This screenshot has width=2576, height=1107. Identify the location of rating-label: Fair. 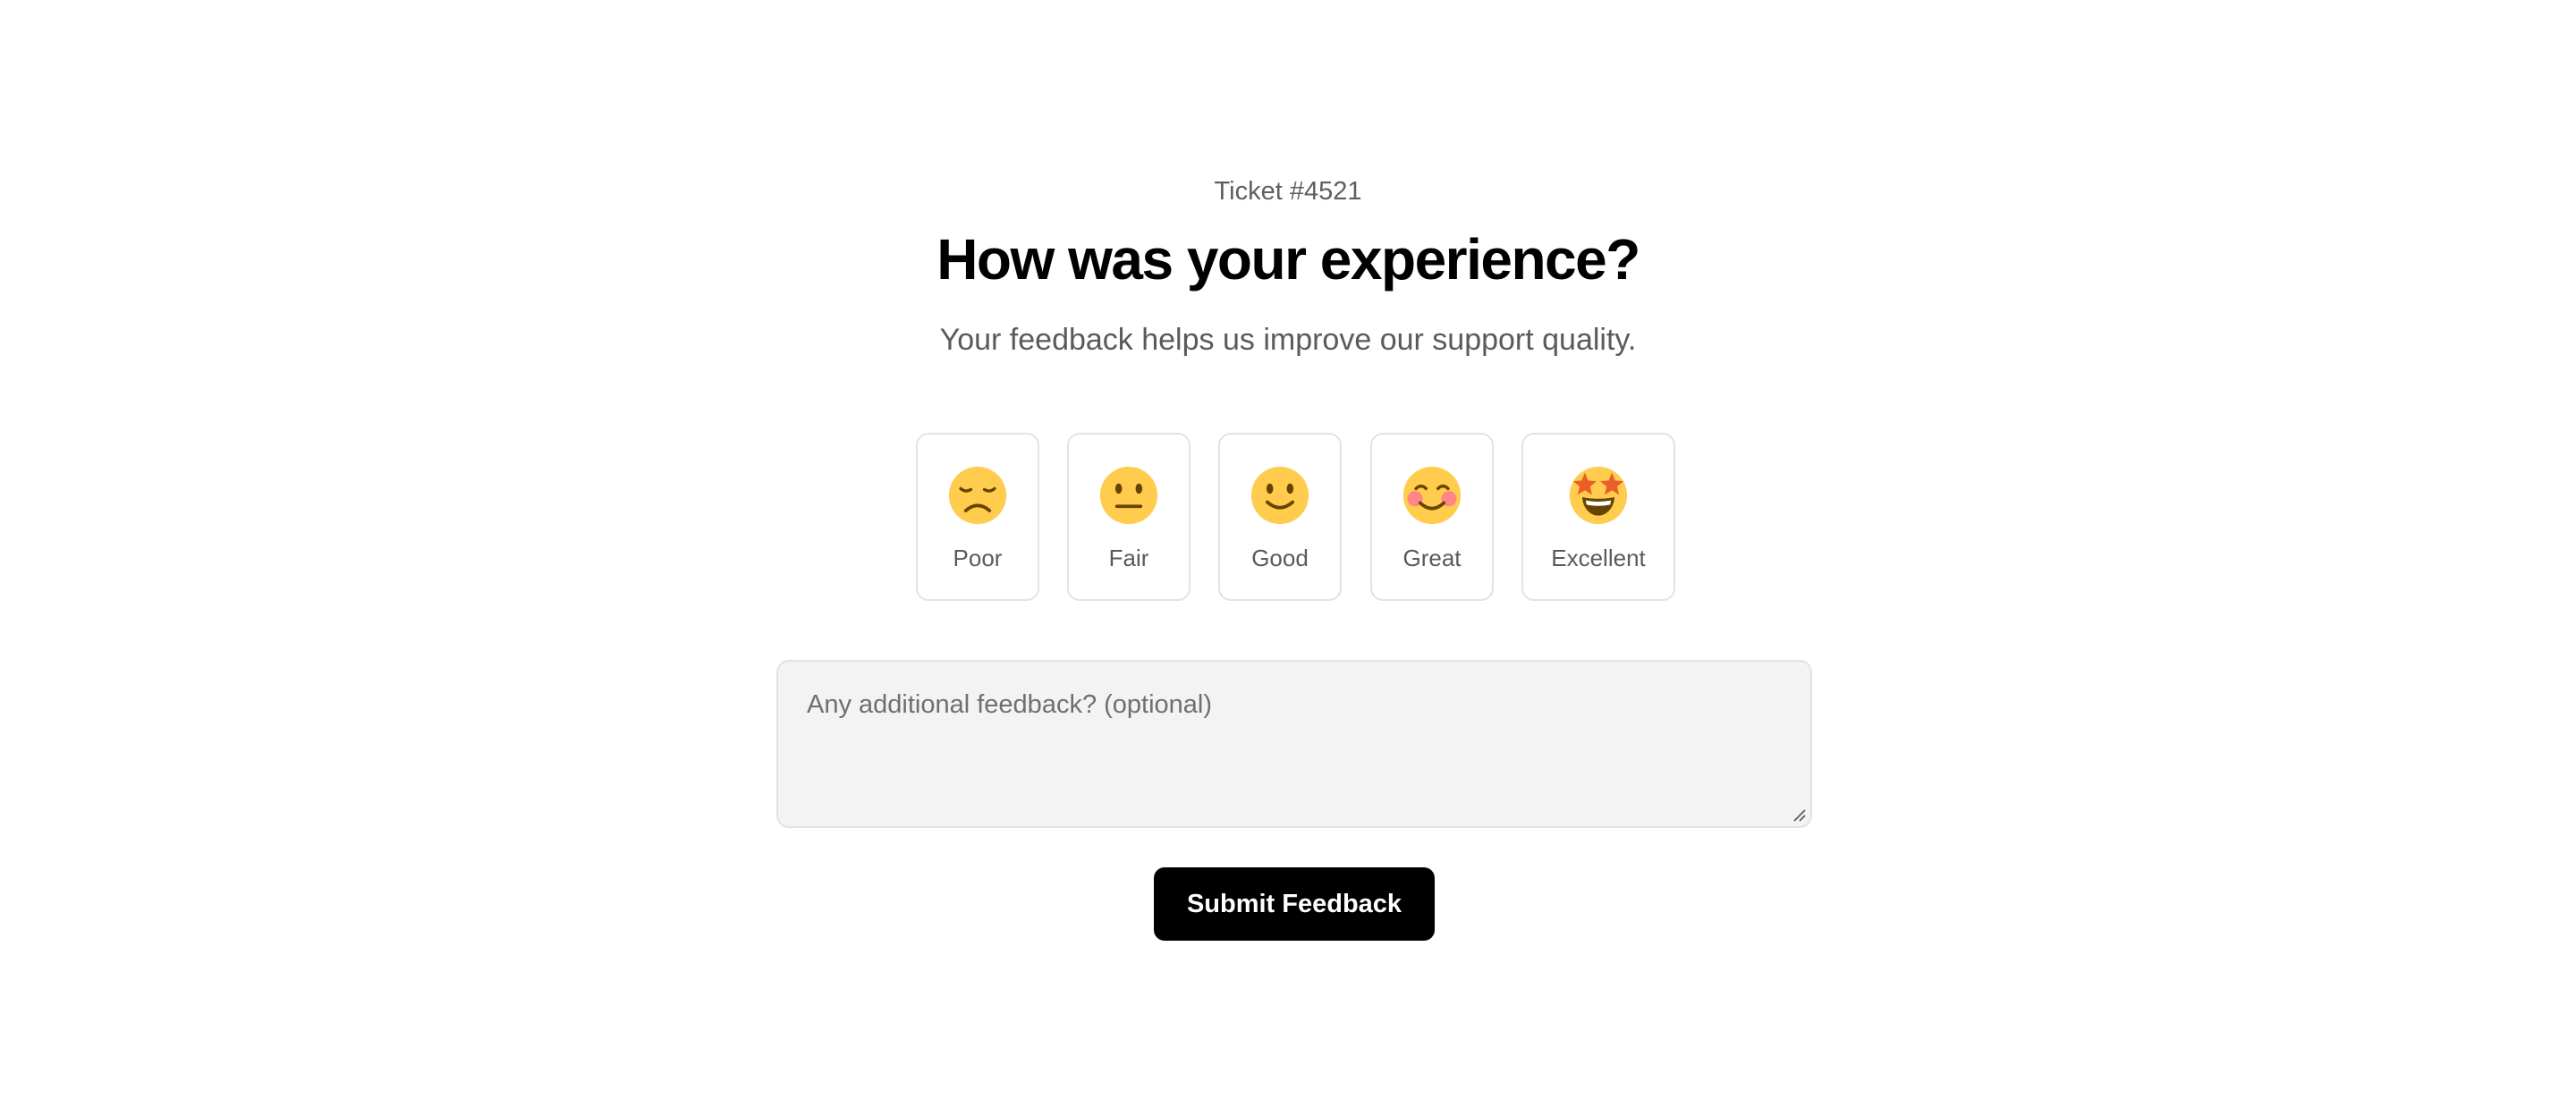
(1128, 558).